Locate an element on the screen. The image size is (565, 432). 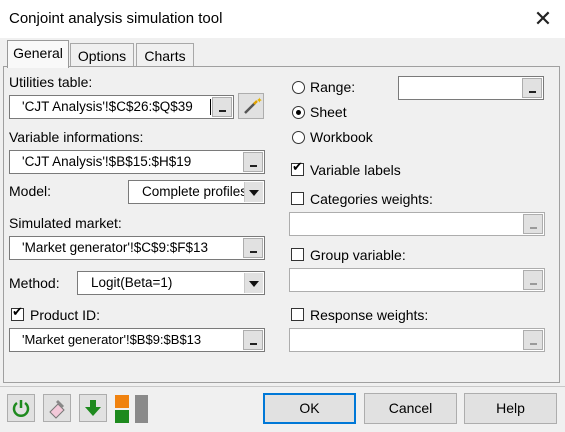
simulated-market-field: 'Market generator'!$C$9:$F$13 is located at coordinates (137, 248).